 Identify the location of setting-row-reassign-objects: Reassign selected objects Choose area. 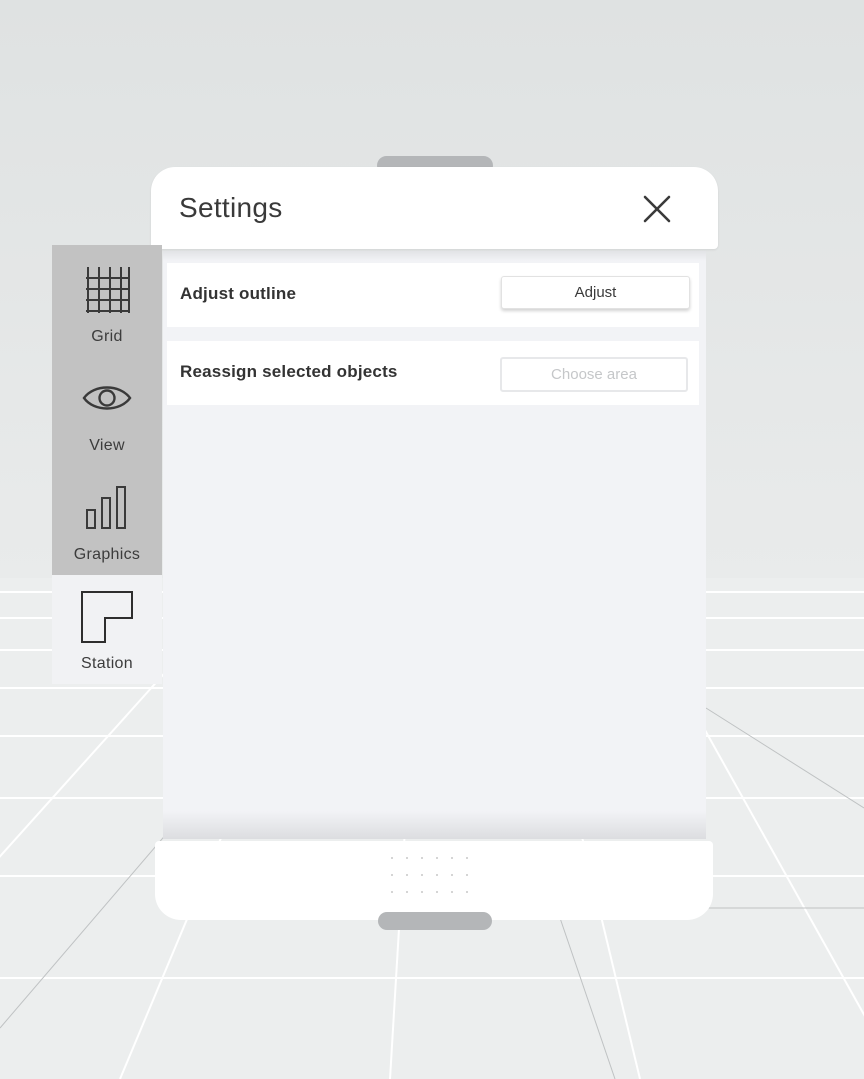
(433, 373).